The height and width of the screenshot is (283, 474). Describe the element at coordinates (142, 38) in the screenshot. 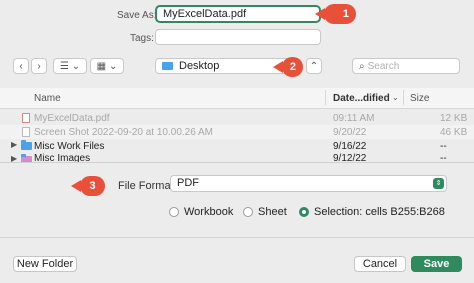

I see `tags-label: Tags:` at that location.